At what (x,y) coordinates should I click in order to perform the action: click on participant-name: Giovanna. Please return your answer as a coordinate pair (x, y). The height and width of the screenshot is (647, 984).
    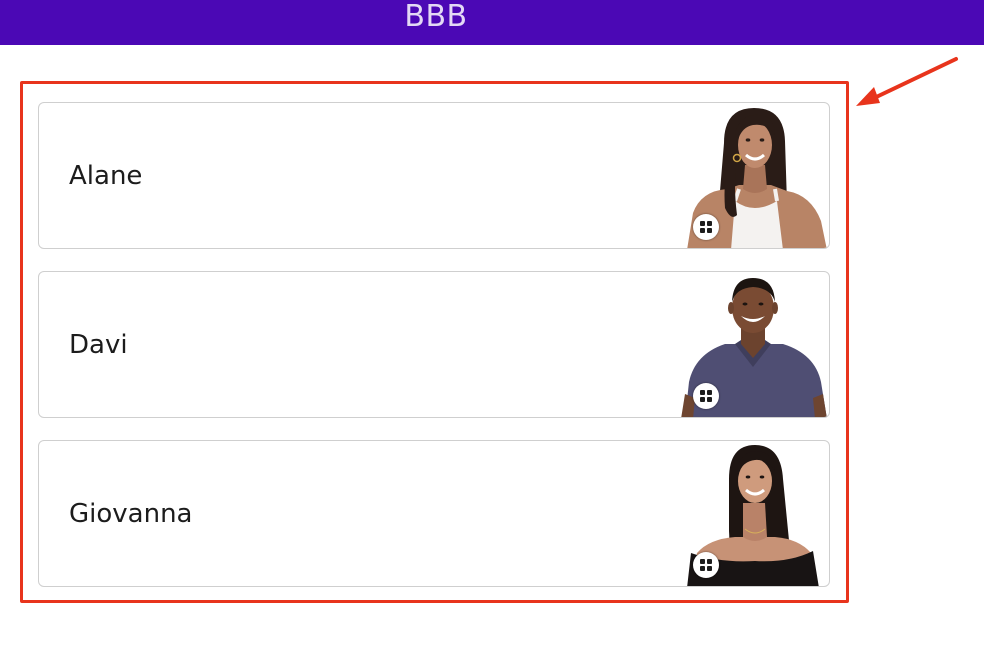
    Looking at the image, I should click on (131, 513).